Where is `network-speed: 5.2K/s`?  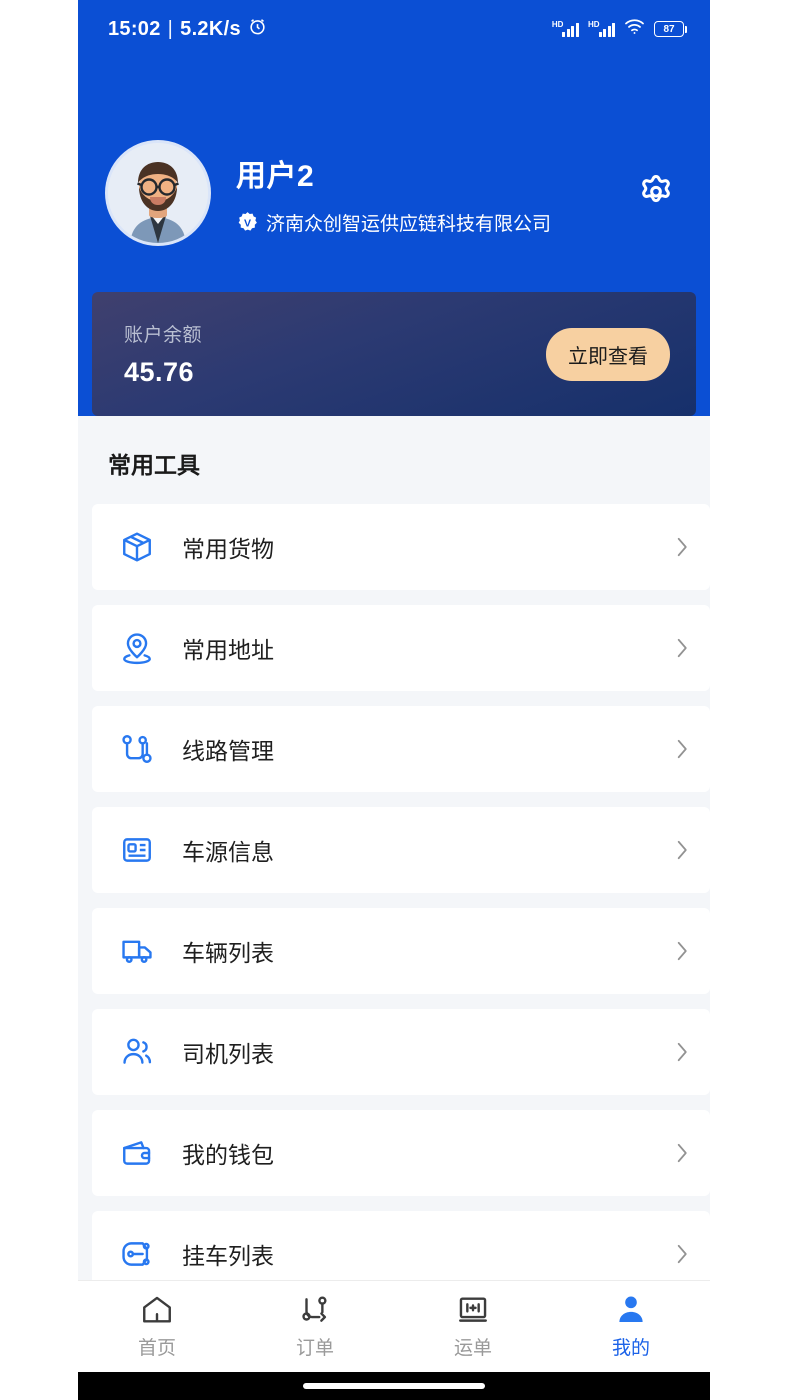 network-speed: 5.2K/s is located at coordinates (210, 28).